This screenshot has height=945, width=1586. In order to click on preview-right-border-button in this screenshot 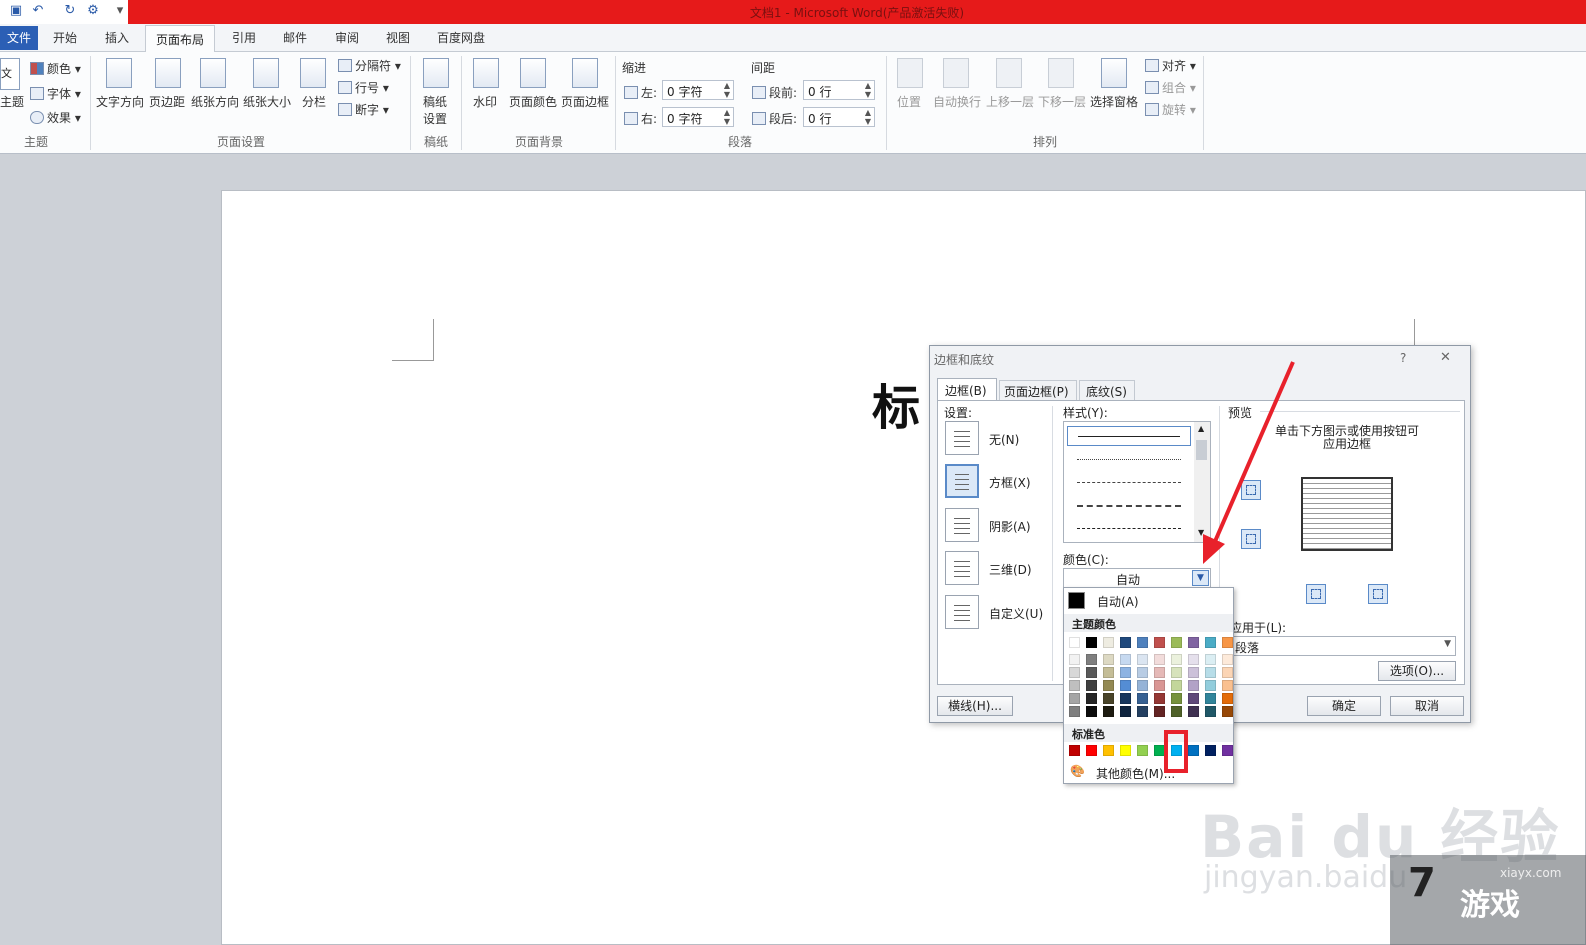, I will do `click(1378, 594)`.